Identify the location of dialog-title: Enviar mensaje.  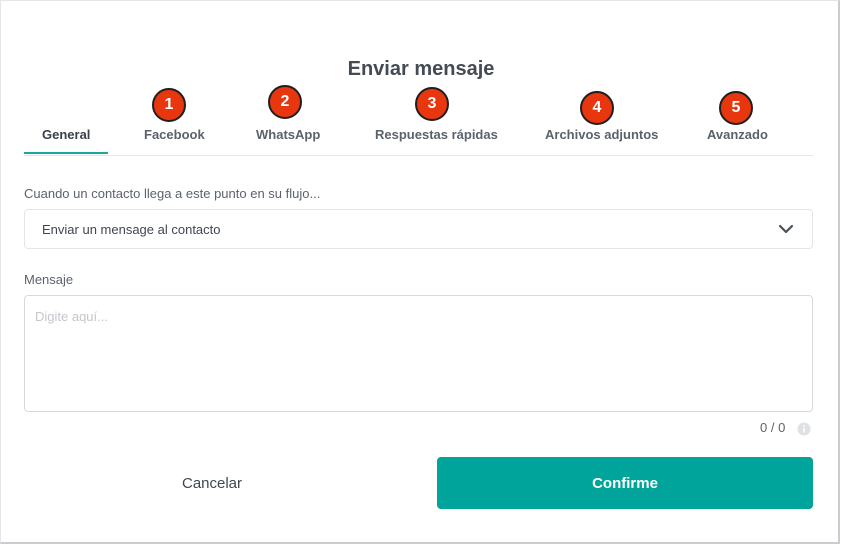
(421, 69).